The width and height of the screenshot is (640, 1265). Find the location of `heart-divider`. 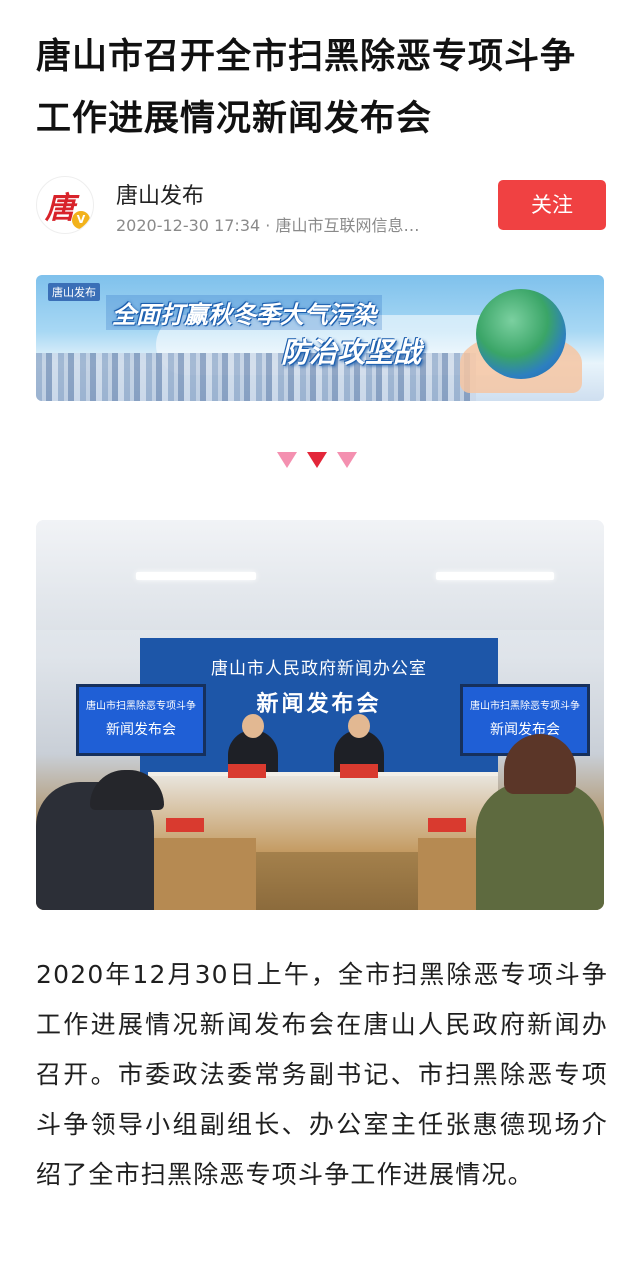

heart-divider is located at coordinates (322, 462).